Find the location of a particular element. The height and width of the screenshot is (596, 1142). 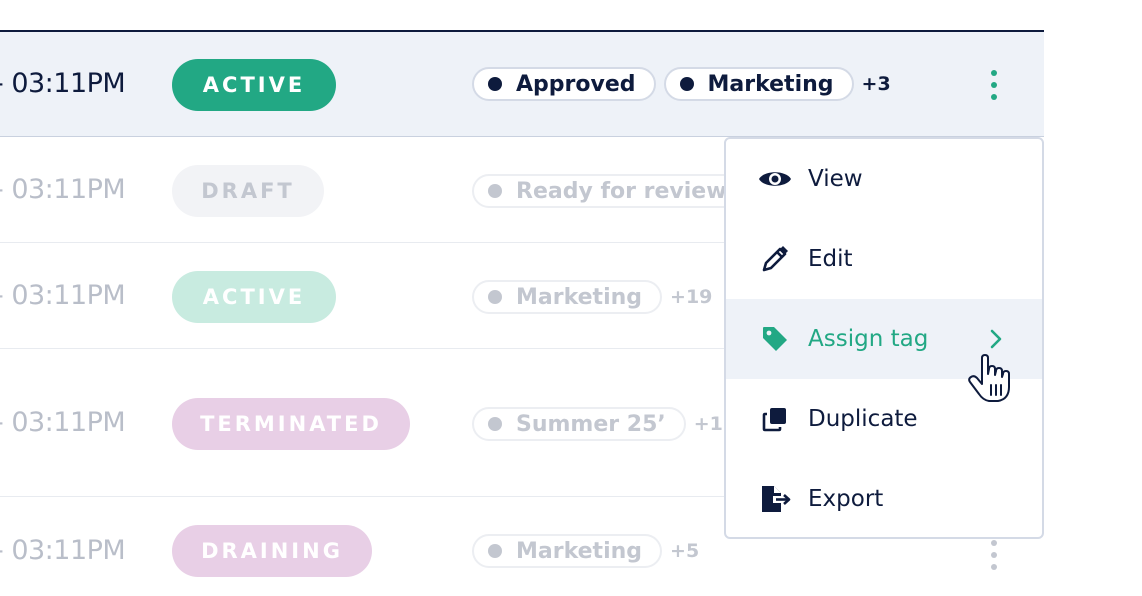

tag-chip: Ready for review is located at coordinates (609, 191).